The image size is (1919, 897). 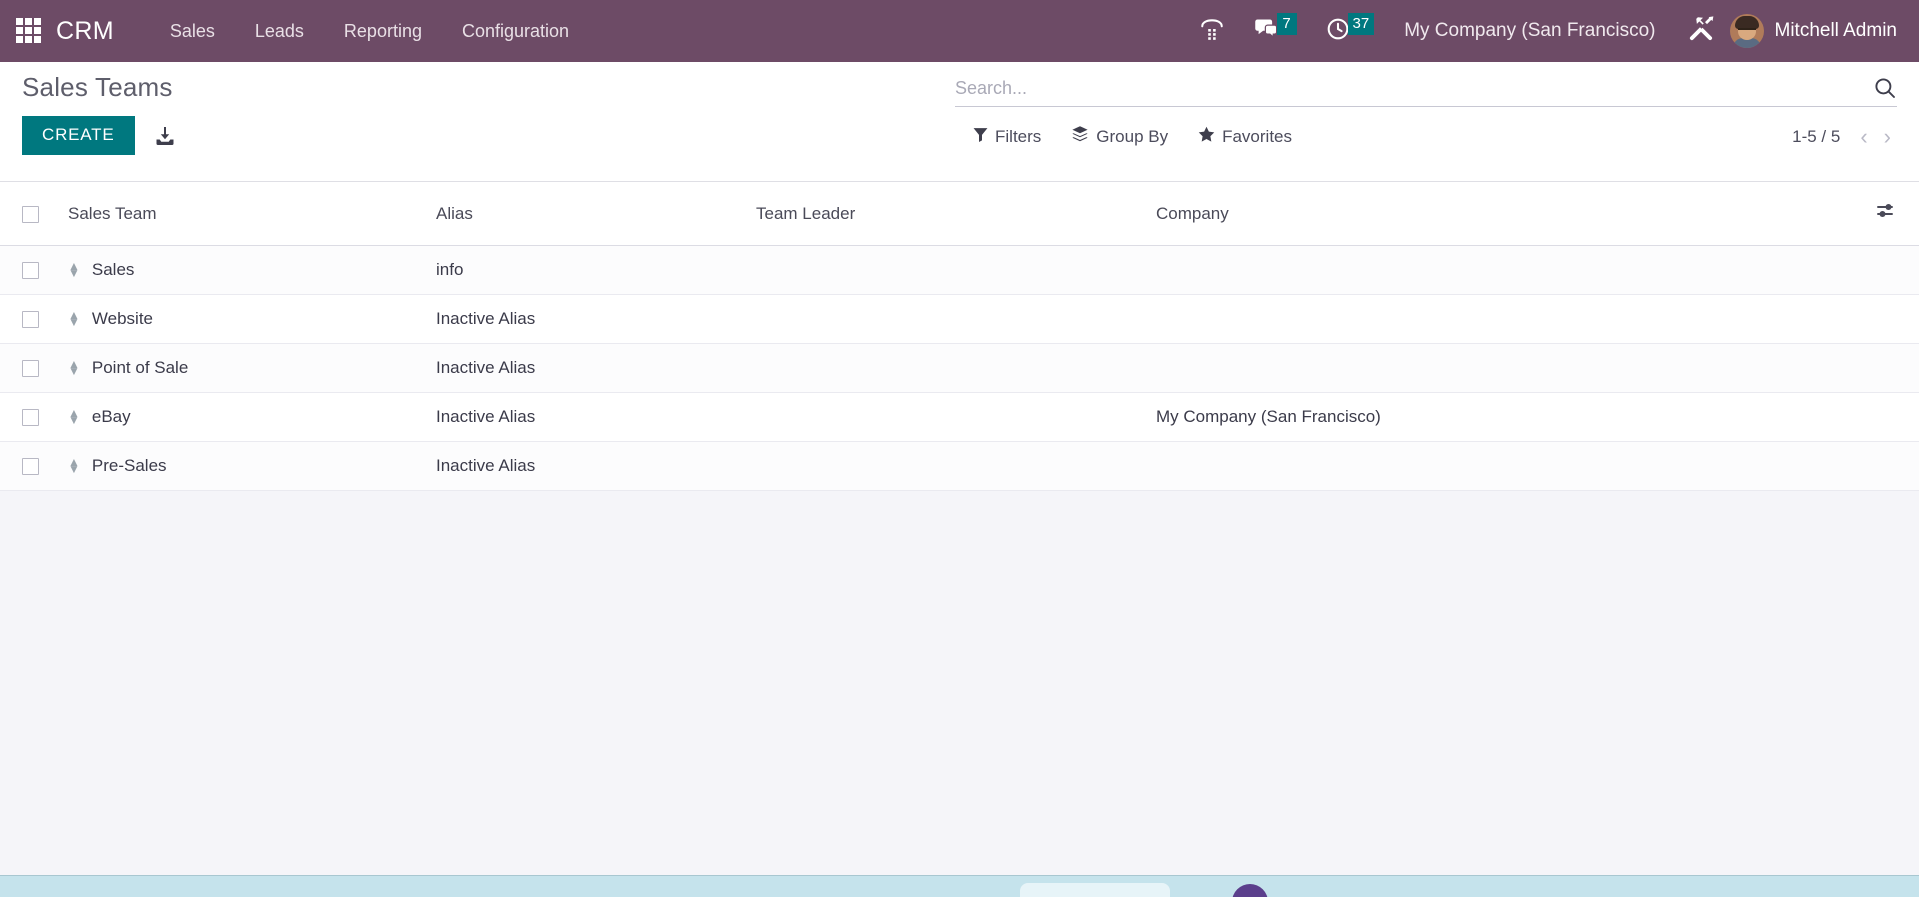 I want to click on chat-window-partial, so click(x=1095, y=890).